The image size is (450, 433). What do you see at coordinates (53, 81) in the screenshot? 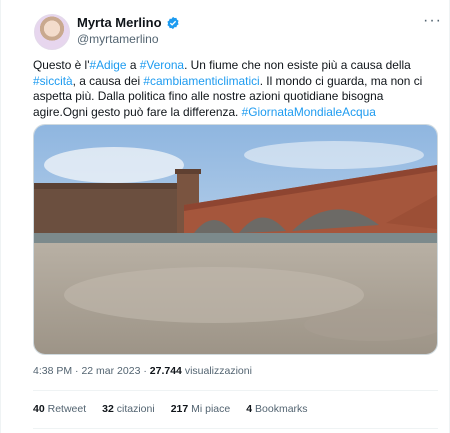
I see `hashtag-link: #siccità` at bounding box center [53, 81].